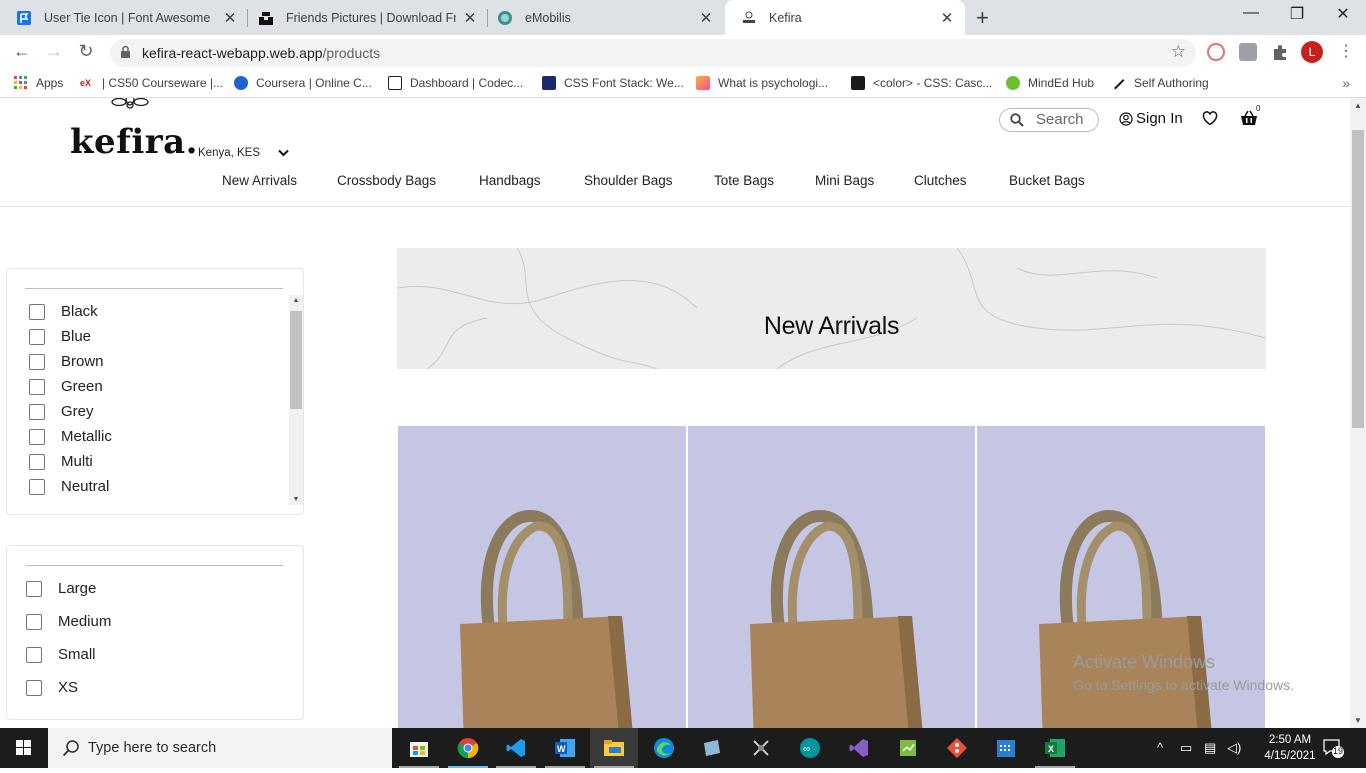  Describe the element at coordinates (516, 748) in the screenshot. I see `vscode-app-icon` at that location.